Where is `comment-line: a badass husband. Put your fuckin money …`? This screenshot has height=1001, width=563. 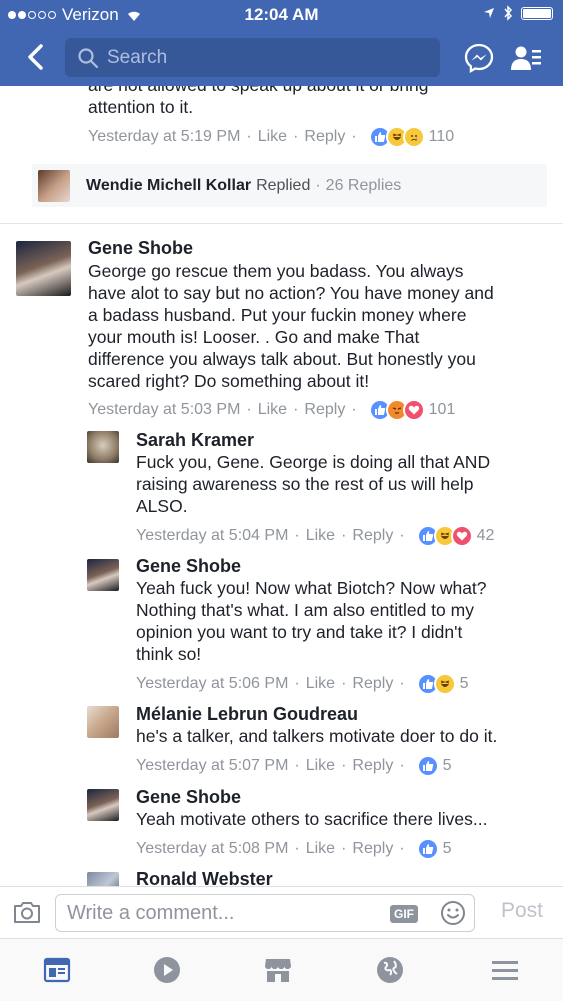
comment-line: a badass husband. Put your fuckin money … is located at coordinates (277, 315).